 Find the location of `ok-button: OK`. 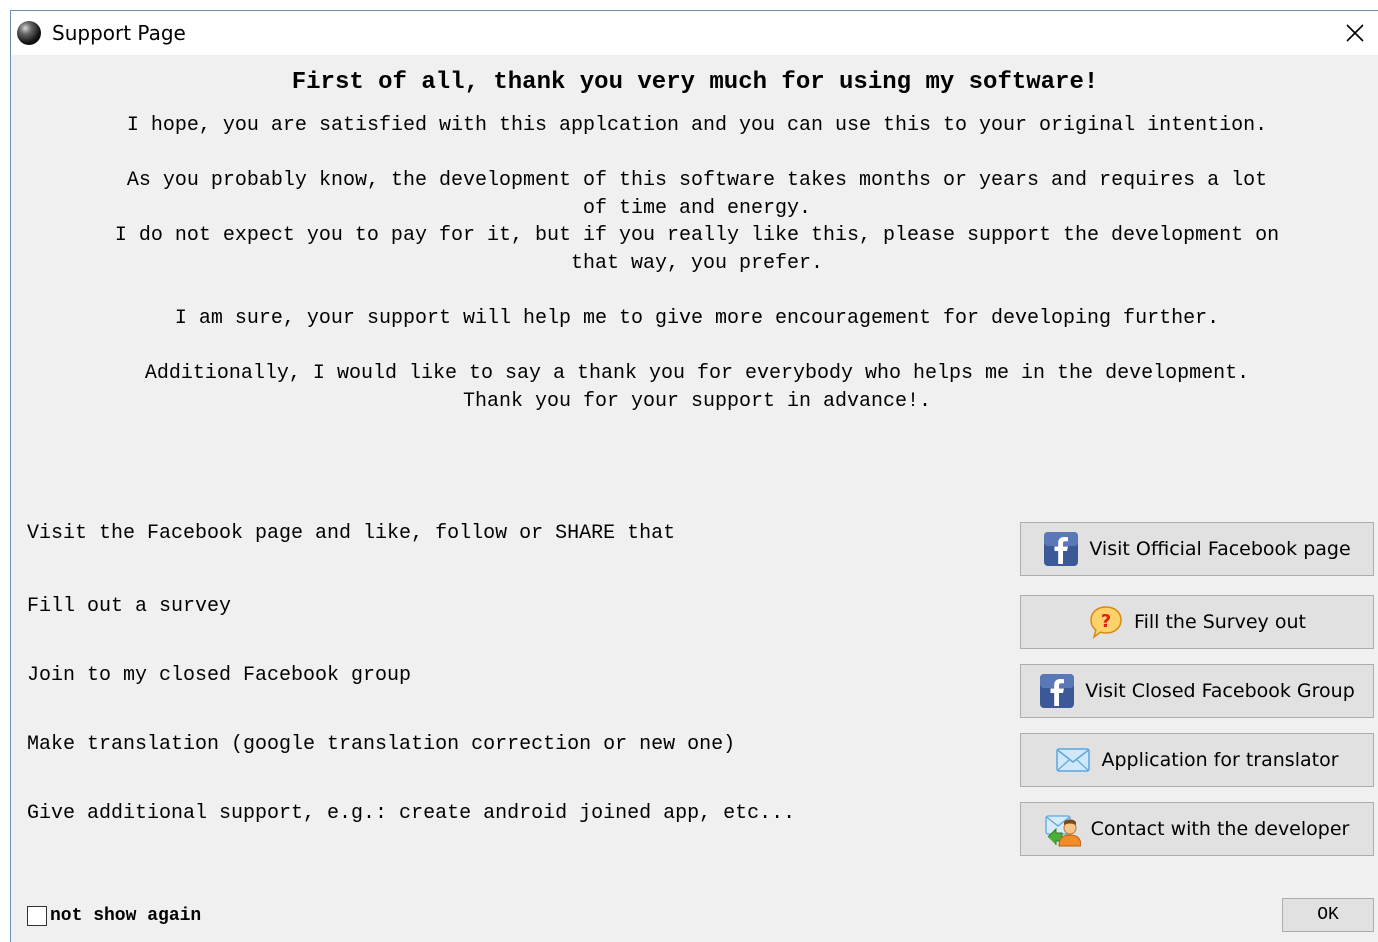

ok-button: OK is located at coordinates (1328, 915).